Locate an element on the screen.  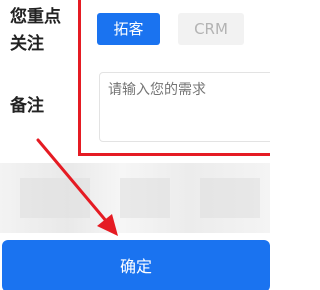
remark-textarea is located at coordinates (184, 107).